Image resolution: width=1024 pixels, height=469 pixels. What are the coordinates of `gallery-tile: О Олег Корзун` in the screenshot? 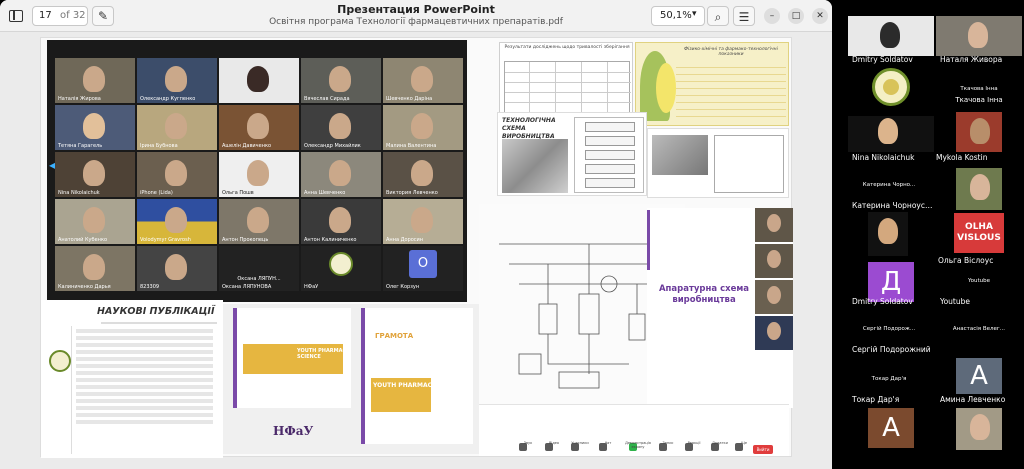 It's located at (423, 268).